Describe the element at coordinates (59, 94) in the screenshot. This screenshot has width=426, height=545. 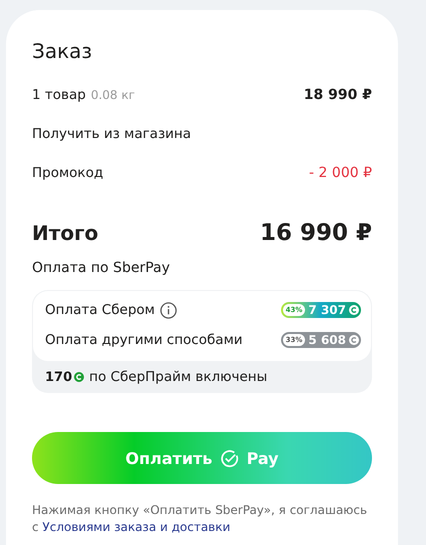
I see `line-label: 1 товар` at that location.